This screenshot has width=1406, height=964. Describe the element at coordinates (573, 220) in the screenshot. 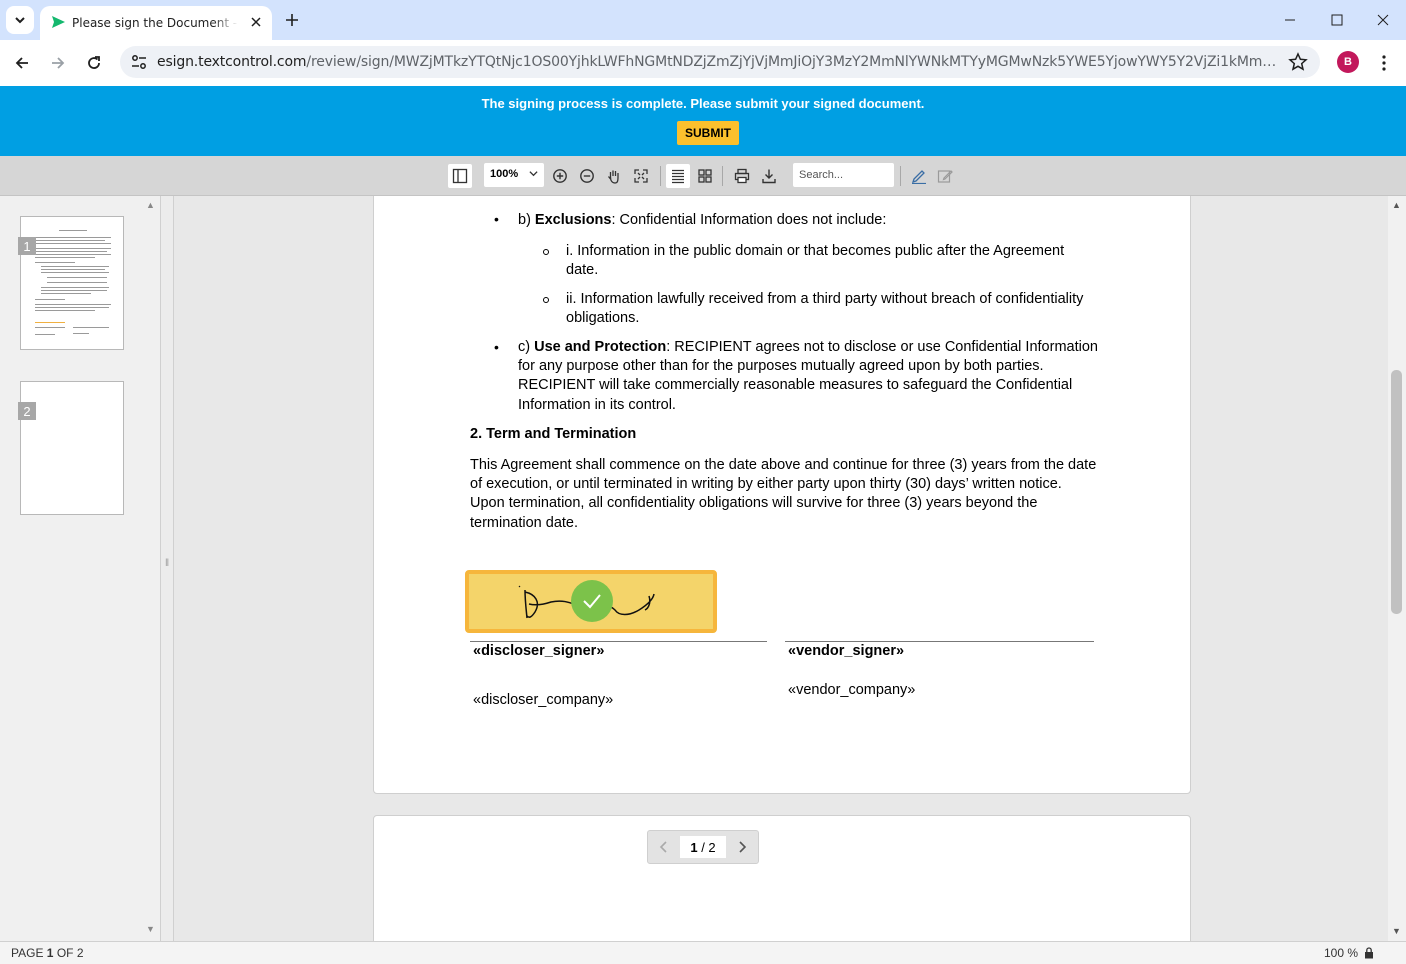

I see `list-item-heading: Exclusions` at that location.